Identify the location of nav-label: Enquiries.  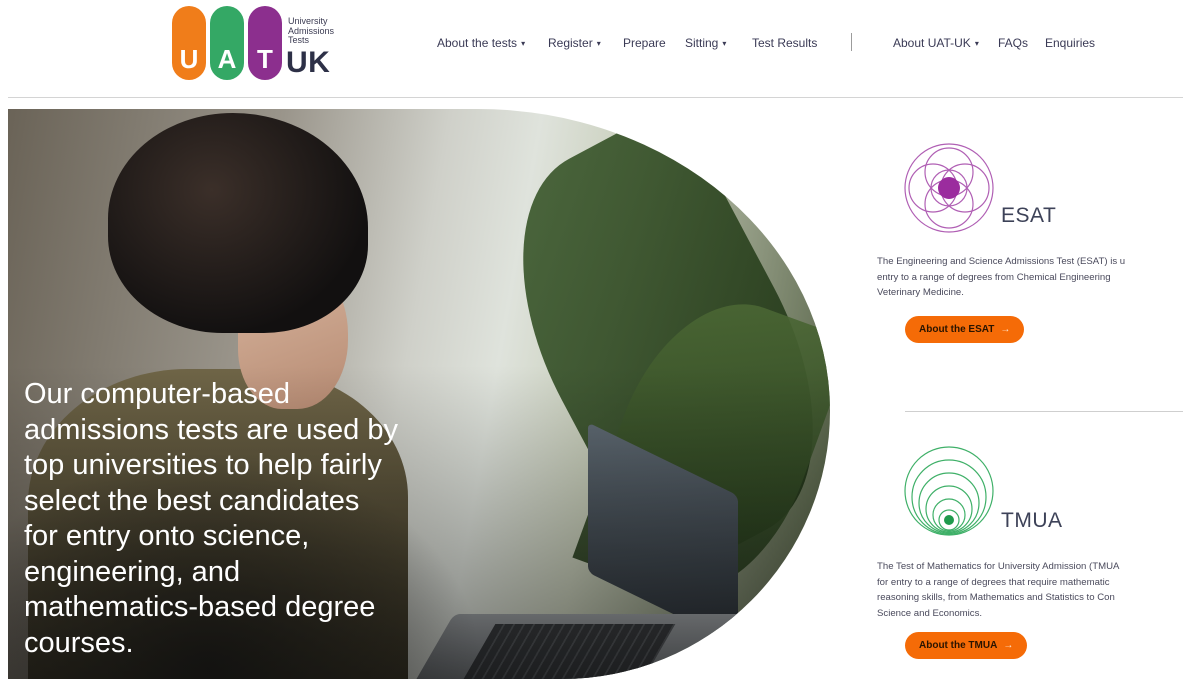
(1070, 43).